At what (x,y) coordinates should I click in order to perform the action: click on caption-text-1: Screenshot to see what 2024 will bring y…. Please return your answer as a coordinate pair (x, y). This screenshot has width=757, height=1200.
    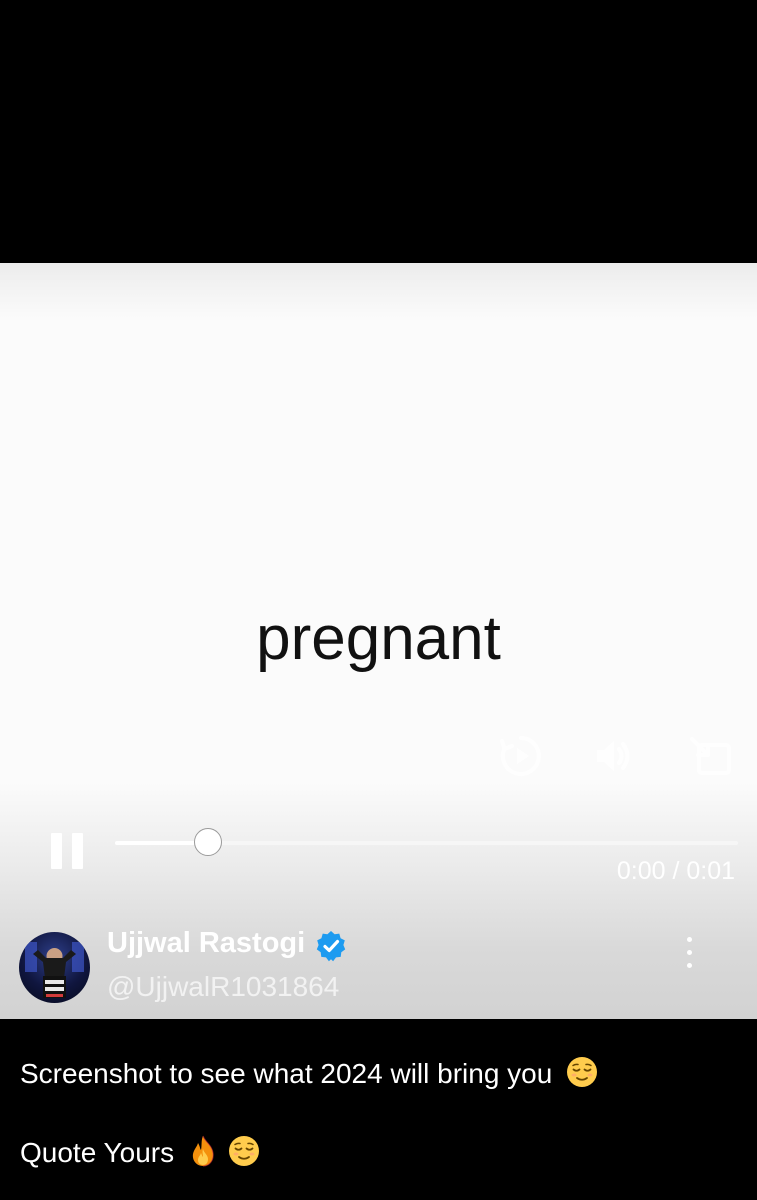
    Looking at the image, I should click on (286, 1073).